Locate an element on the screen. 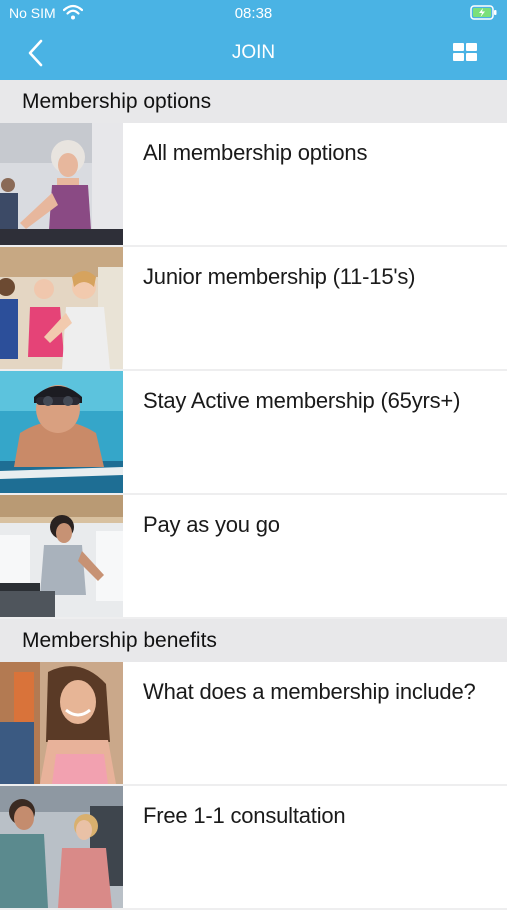 This screenshot has width=507, height=910. list-item-junior-membership: Junior membership (11-15's) is located at coordinates (253, 309).